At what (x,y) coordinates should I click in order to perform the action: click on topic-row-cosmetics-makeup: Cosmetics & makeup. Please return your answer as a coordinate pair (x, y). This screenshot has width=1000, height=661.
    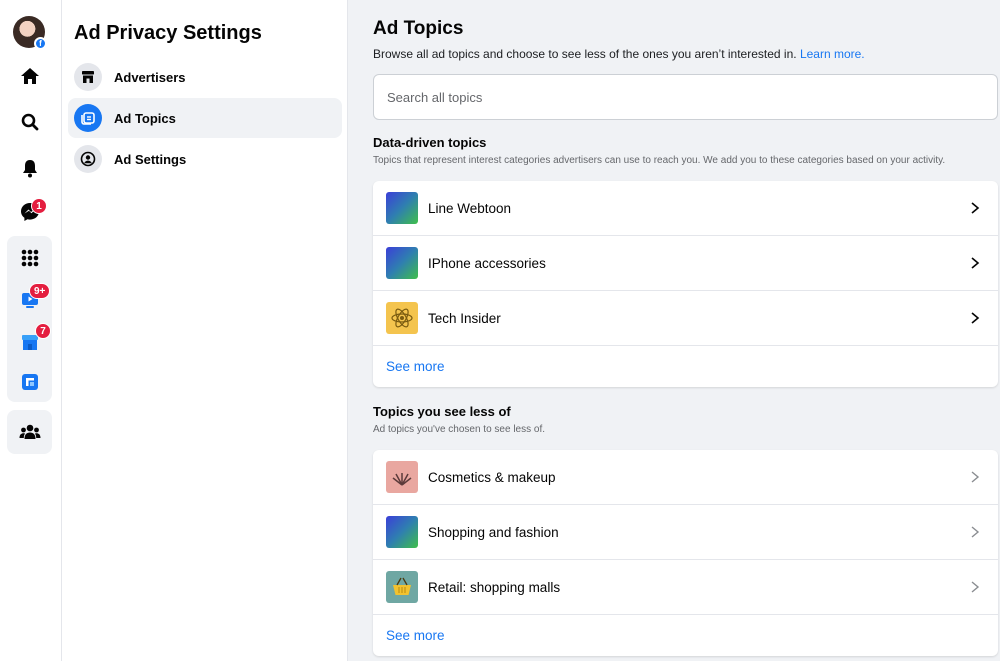
    Looking at the image, I should click on (685, 477).